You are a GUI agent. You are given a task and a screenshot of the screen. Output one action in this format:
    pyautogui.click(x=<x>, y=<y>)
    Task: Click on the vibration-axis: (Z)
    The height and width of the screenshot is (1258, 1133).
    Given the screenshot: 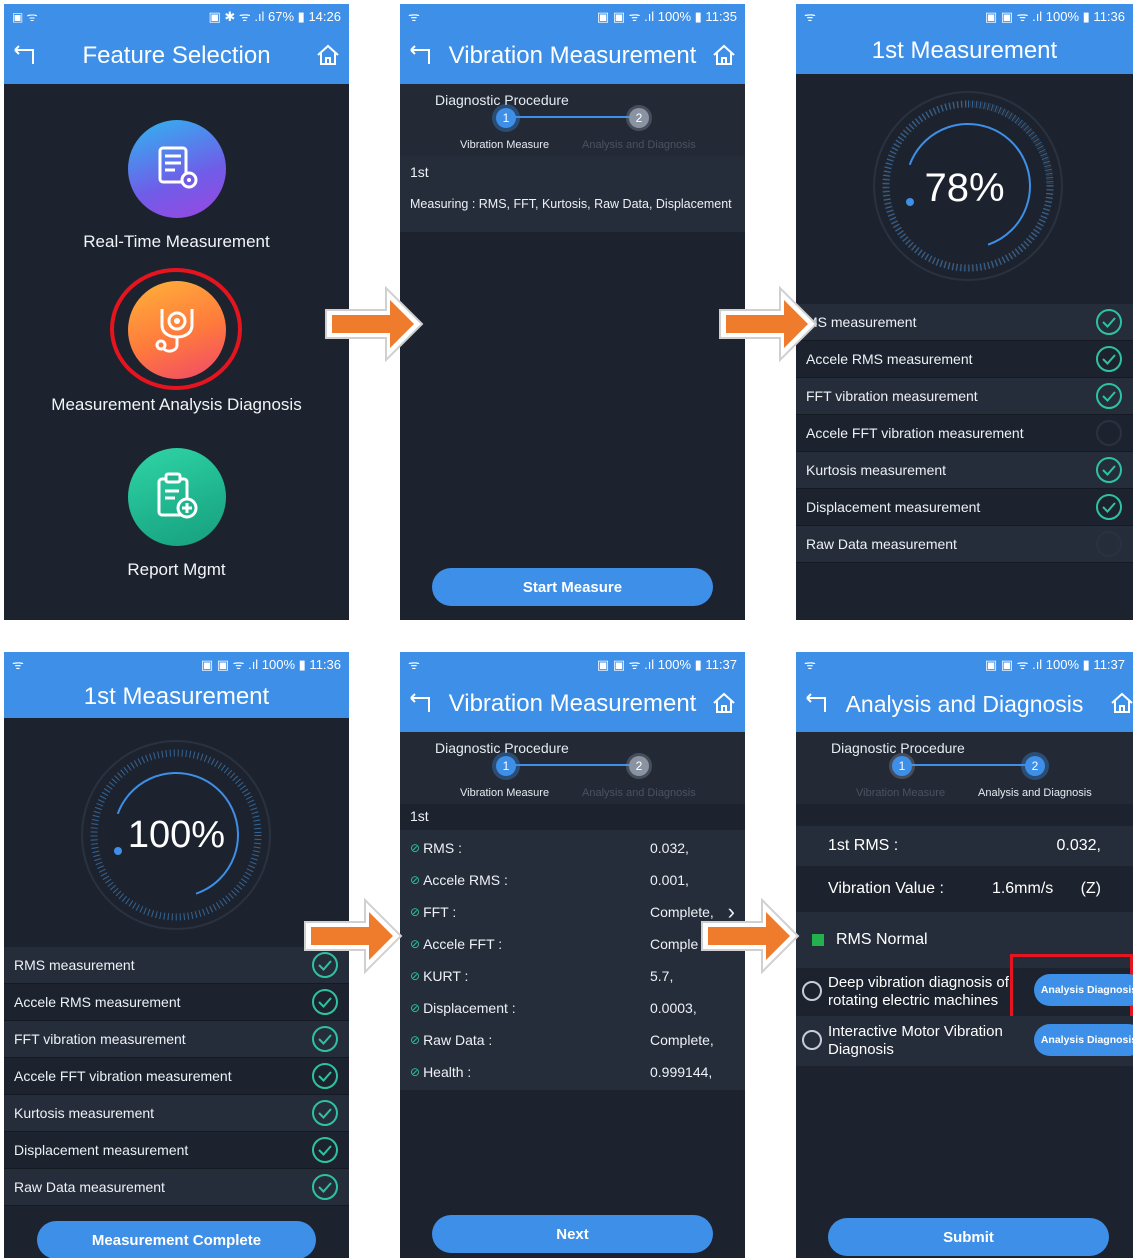 What is the action you would take?
    pyautogui.click(x=1090, y=888)
    